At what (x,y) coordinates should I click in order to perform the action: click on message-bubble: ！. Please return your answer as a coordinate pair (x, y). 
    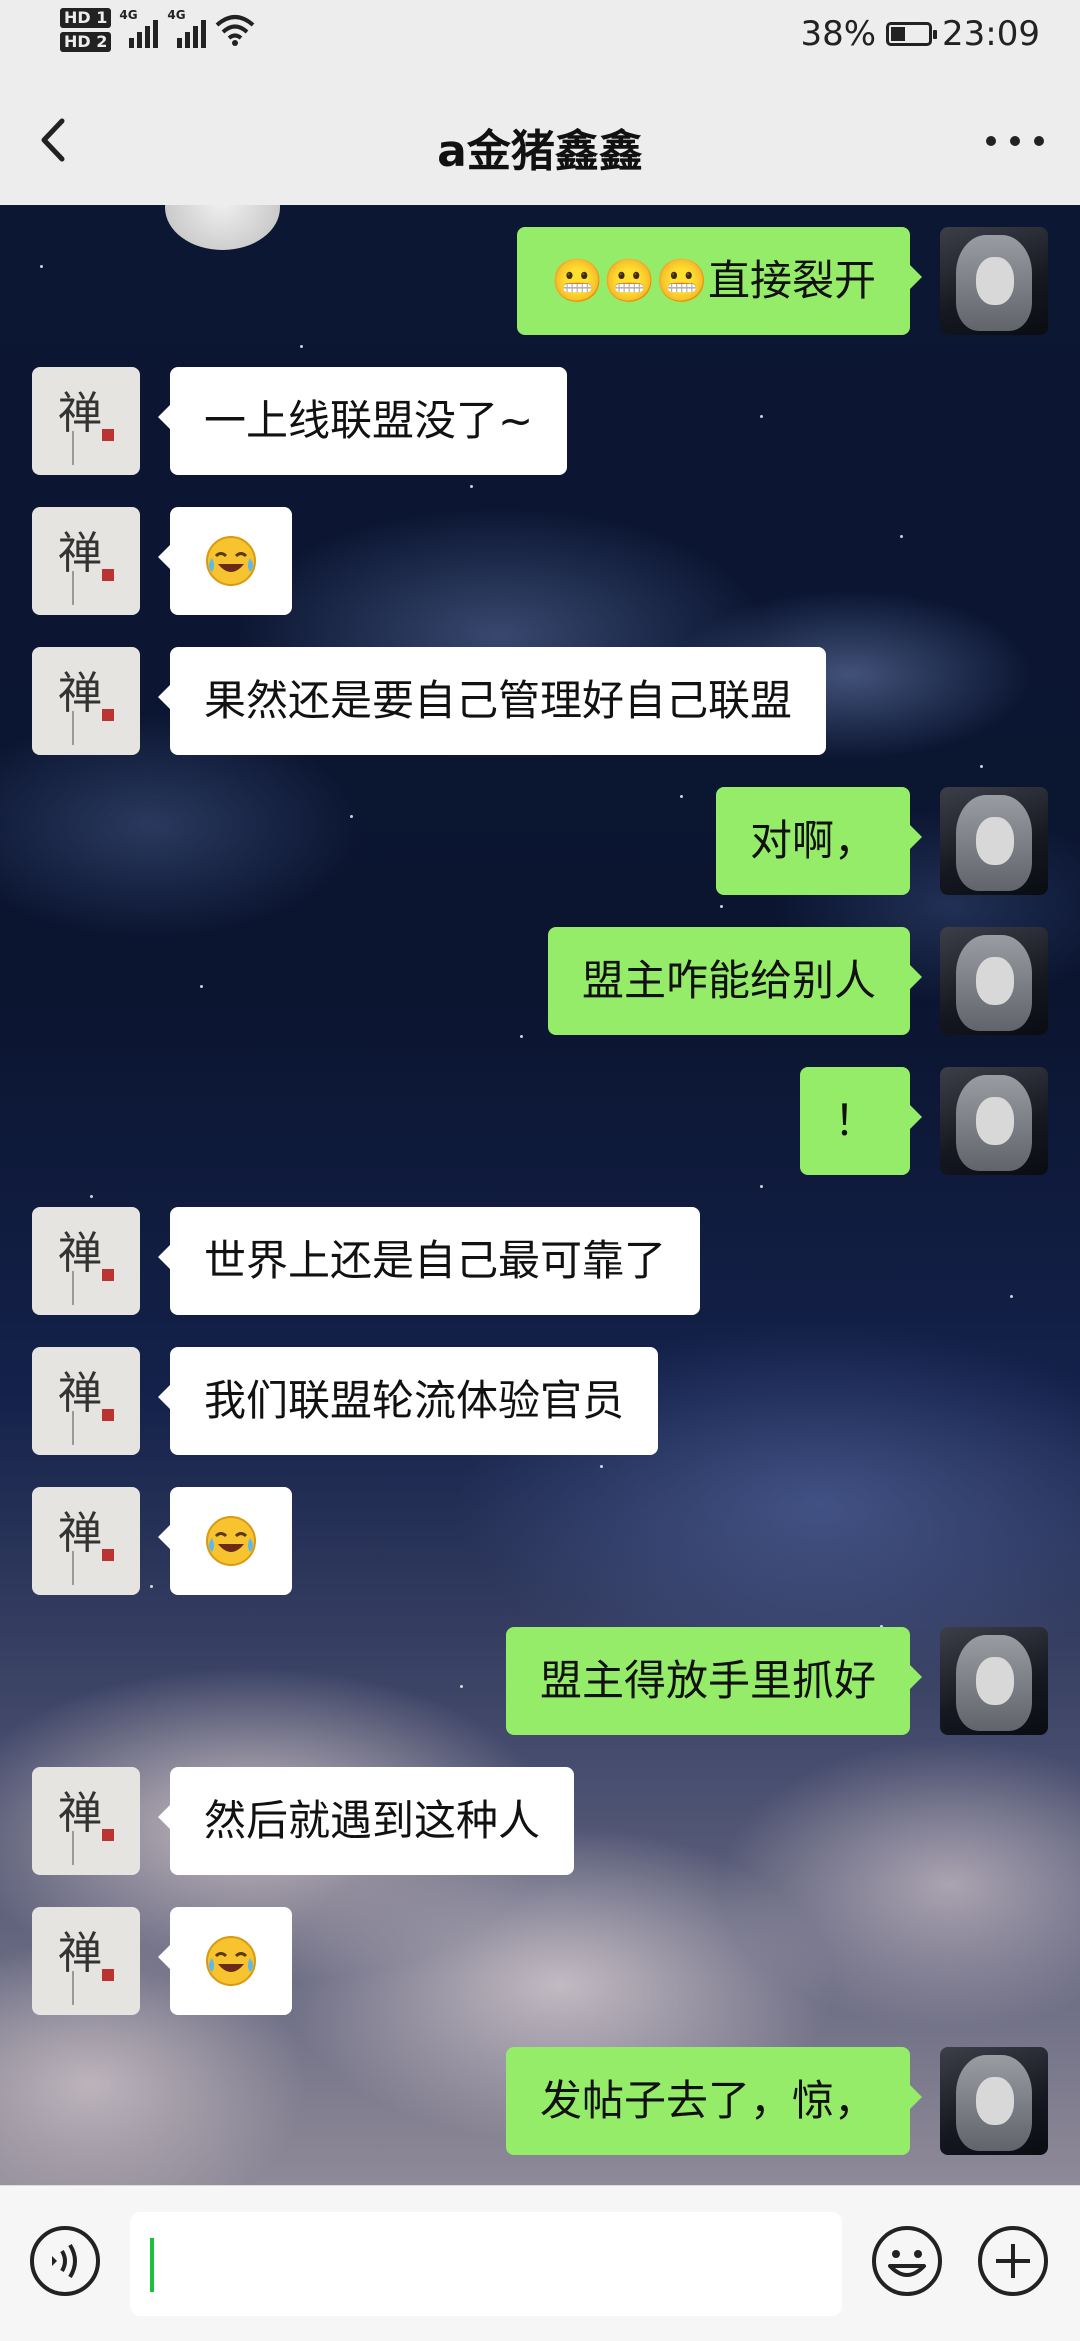
    Looking at the image, I should click on (861, 1121).